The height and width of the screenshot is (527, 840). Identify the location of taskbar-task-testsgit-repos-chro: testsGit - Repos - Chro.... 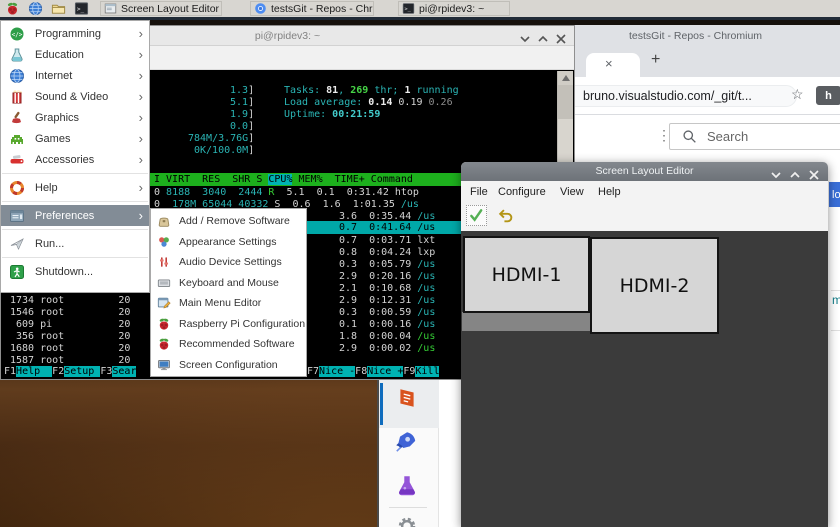
(312, 8).